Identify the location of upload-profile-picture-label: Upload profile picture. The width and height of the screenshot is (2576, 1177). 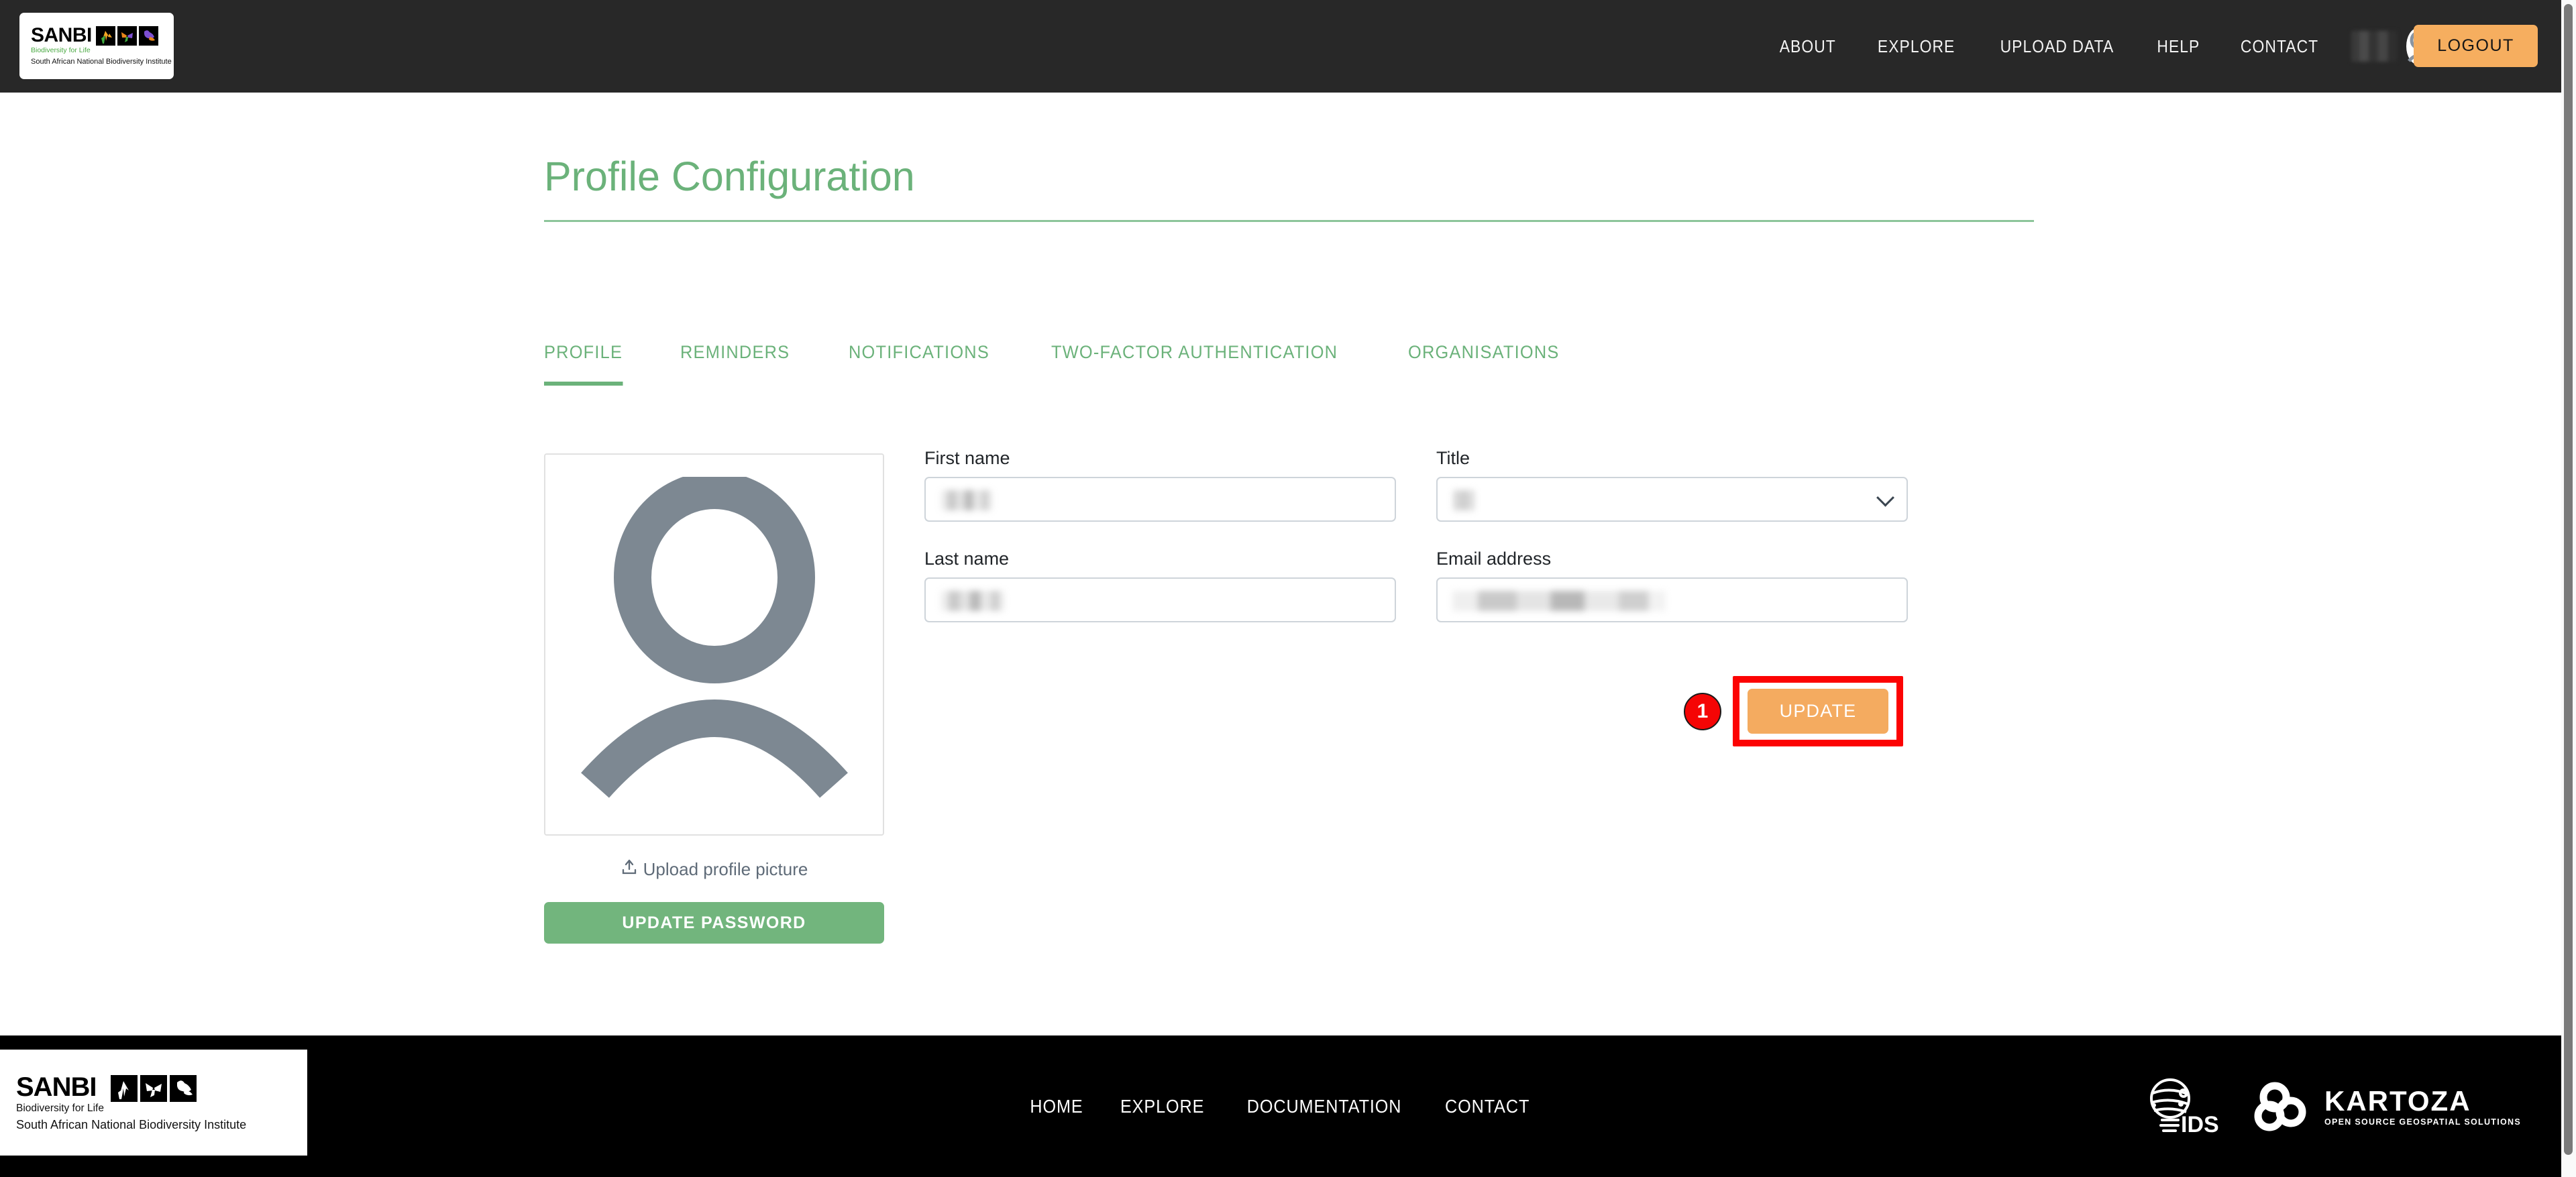
(725, 869).